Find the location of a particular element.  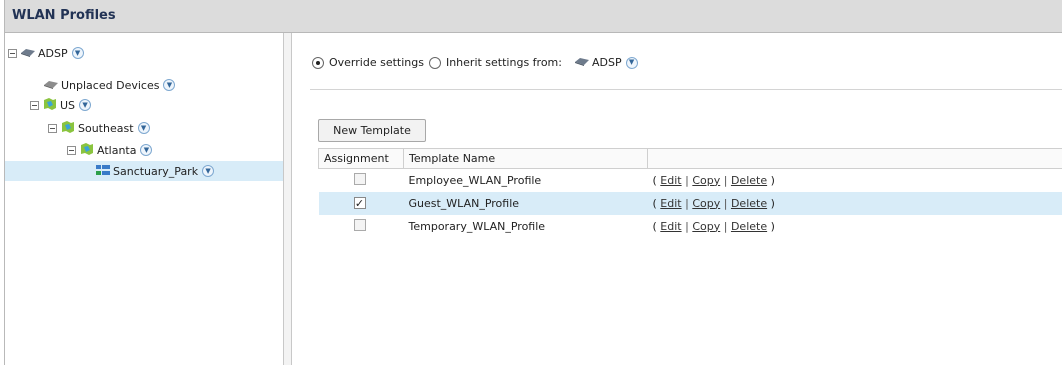

column-header-actions is located at coordinates (854, 158).